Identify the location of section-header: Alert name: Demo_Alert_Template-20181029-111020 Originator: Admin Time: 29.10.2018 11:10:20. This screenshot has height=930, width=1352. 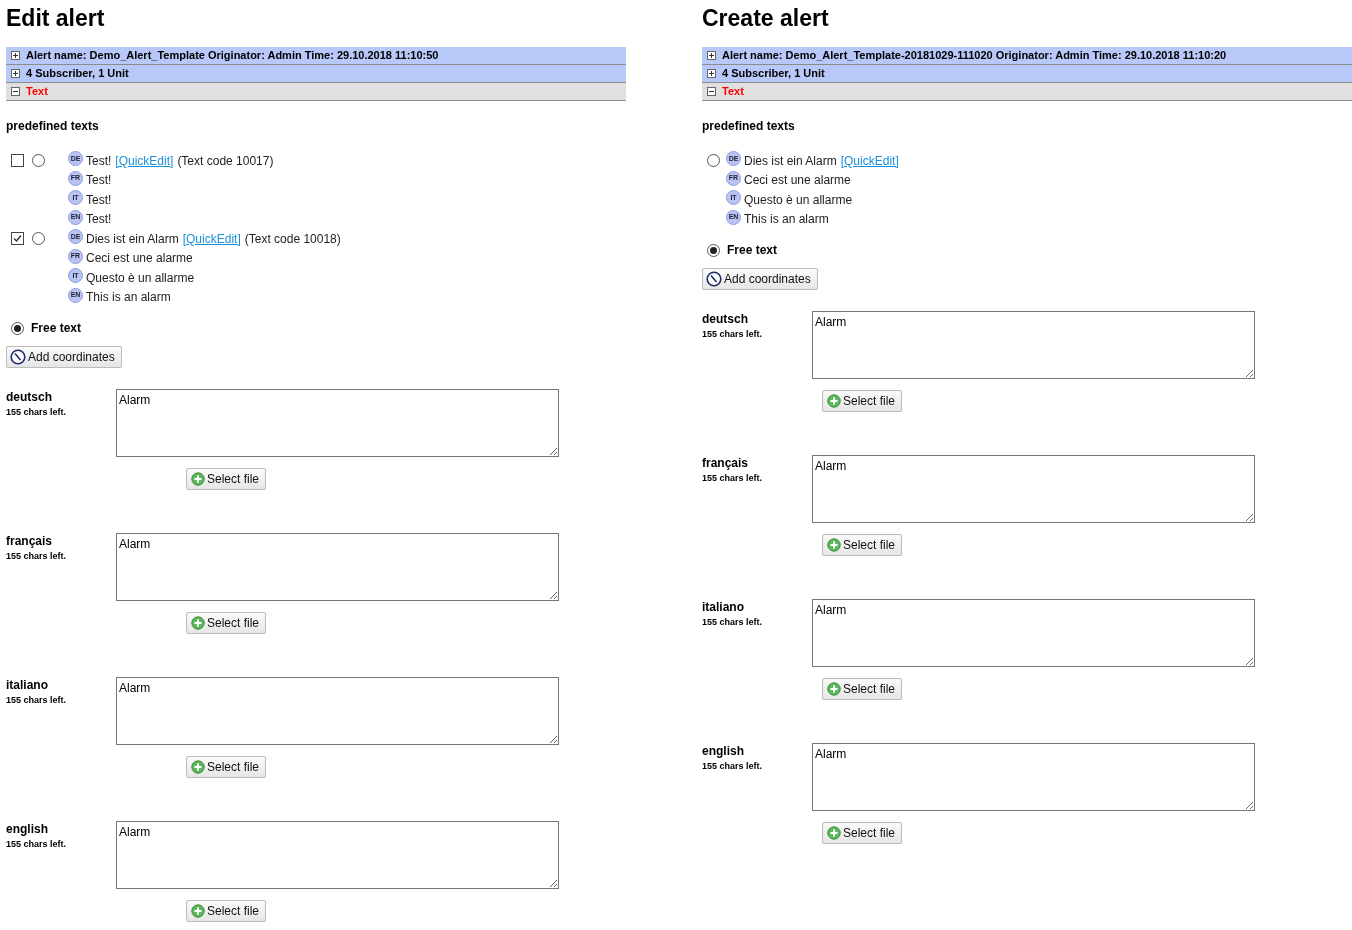
(1027, 56).